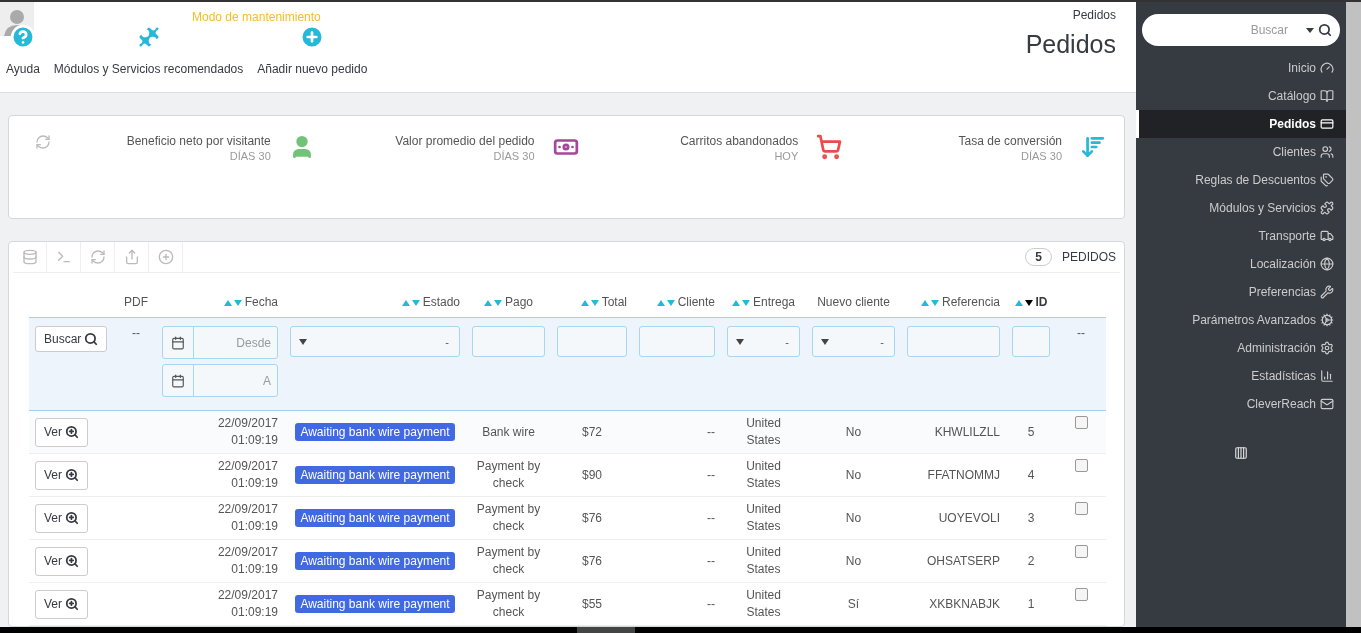  Describe the element at coordinates (235, 380) in the screenshot. I see `date-input: A` at that location.